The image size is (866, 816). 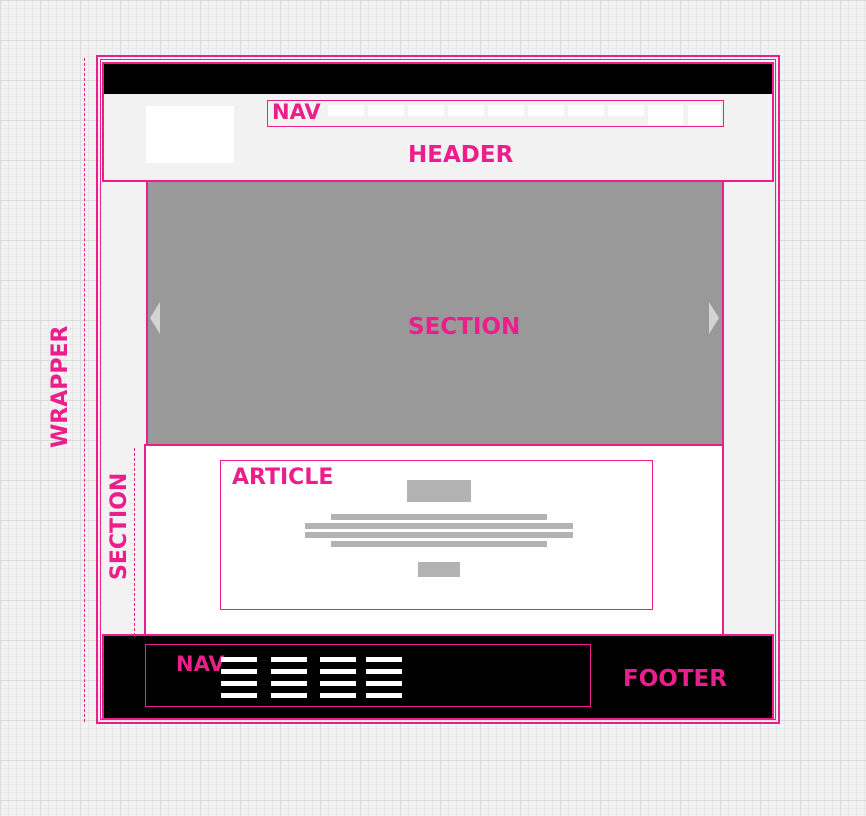 I want to click on header: NAV HEADER, so click(x=438, y=122).